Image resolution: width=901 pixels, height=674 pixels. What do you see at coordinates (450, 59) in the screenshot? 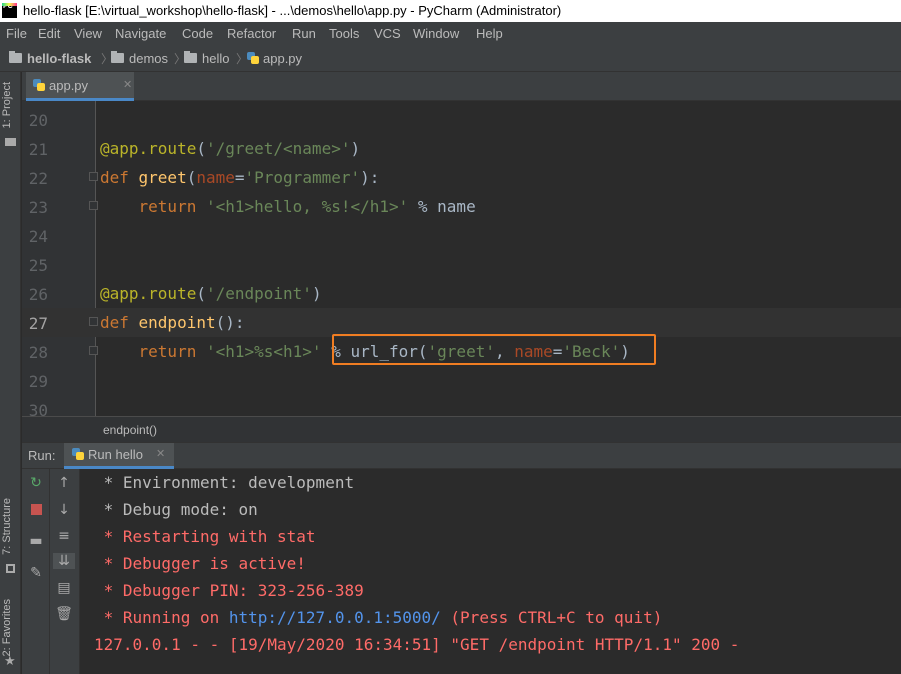
I see `navigation-bar: hello-flask 〉 demos 〉 hello 〉 app.py` at bounding box center [450, 59].